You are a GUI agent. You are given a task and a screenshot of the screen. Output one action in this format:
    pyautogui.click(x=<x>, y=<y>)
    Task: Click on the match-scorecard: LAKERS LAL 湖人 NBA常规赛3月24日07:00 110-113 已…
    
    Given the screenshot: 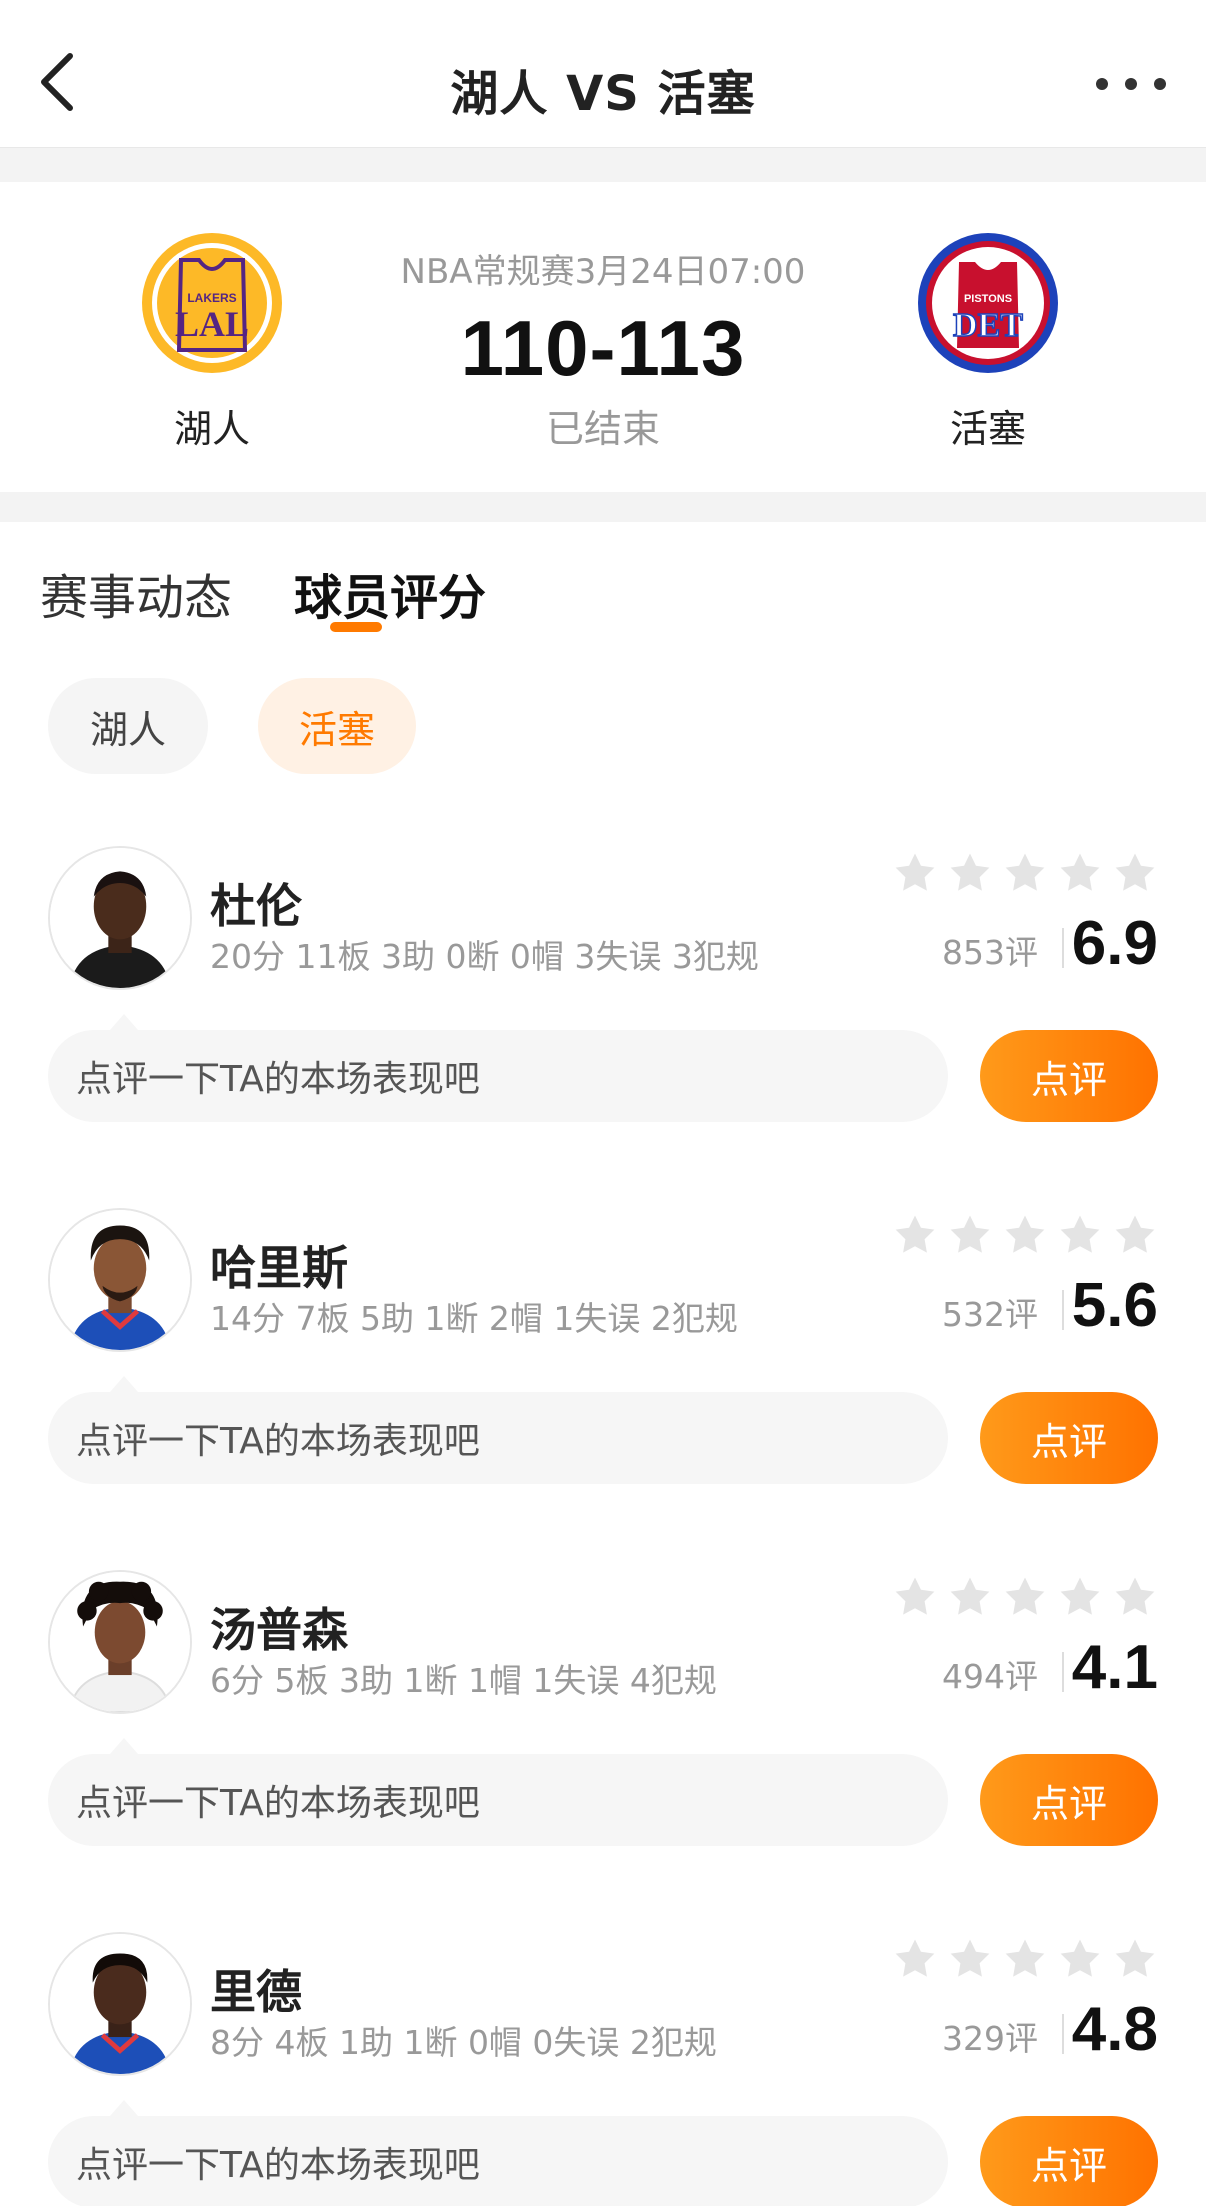 What is the action you would take?
    pyautogui.click(x=603, y=337)
    